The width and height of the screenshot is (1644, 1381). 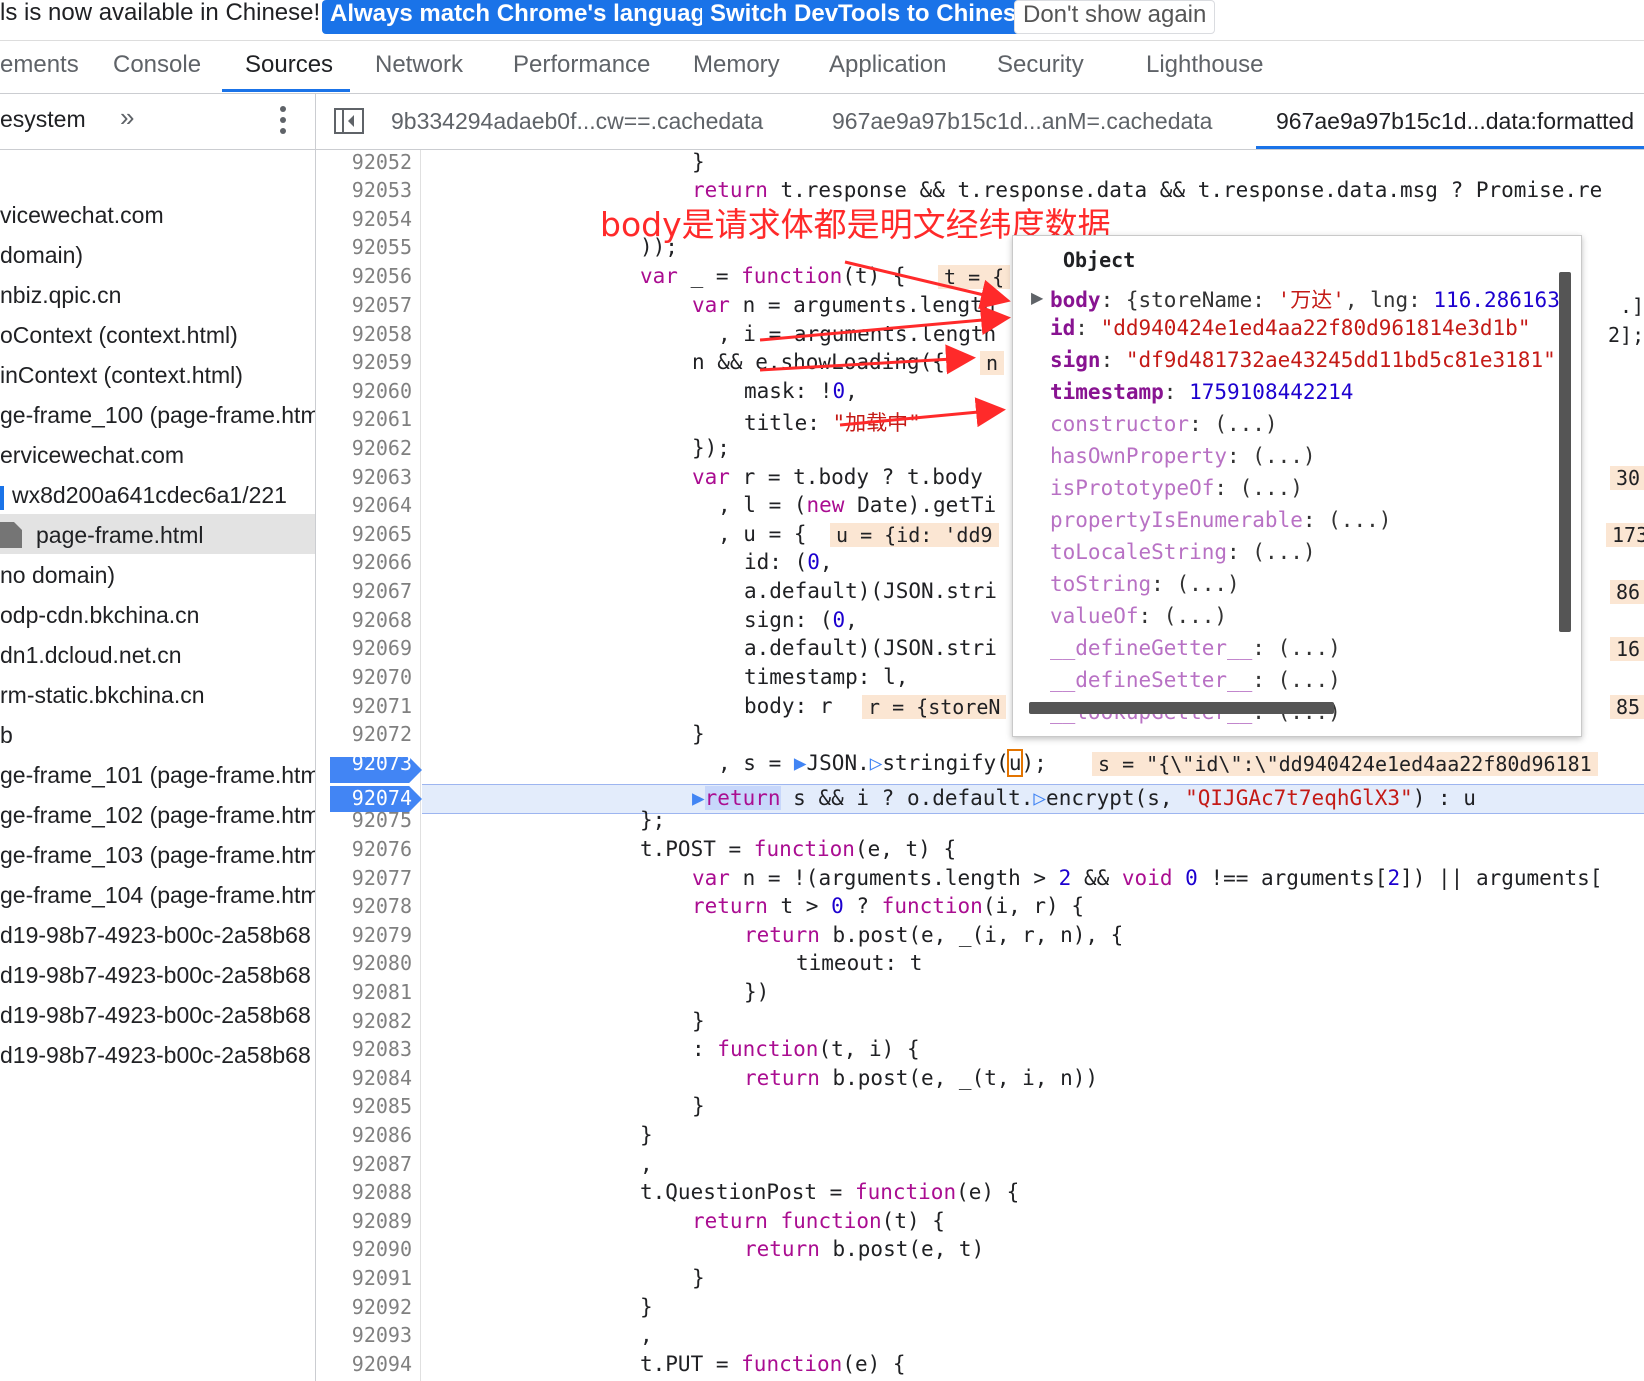 I want to click on property-id: id: "dd940424e1ed4aa22f80d961814e3d1b", so click(x=1290, y=328).